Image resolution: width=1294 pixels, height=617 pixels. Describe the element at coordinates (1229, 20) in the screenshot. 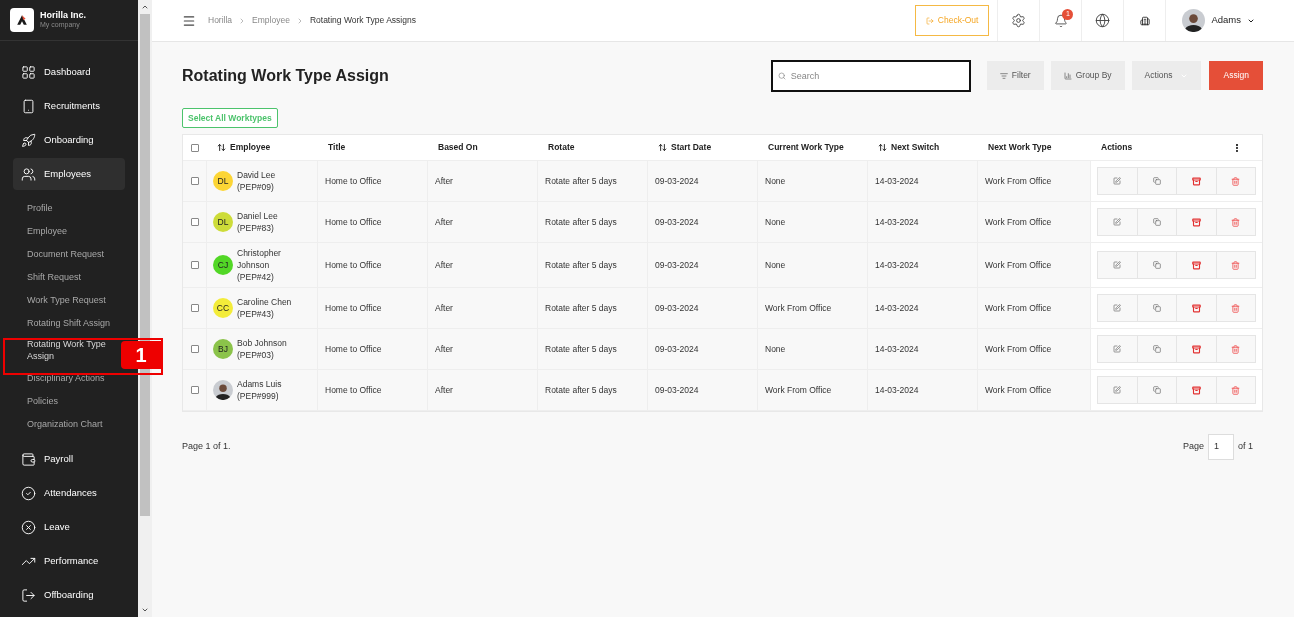

I see `user-menu: Adams` at that location.